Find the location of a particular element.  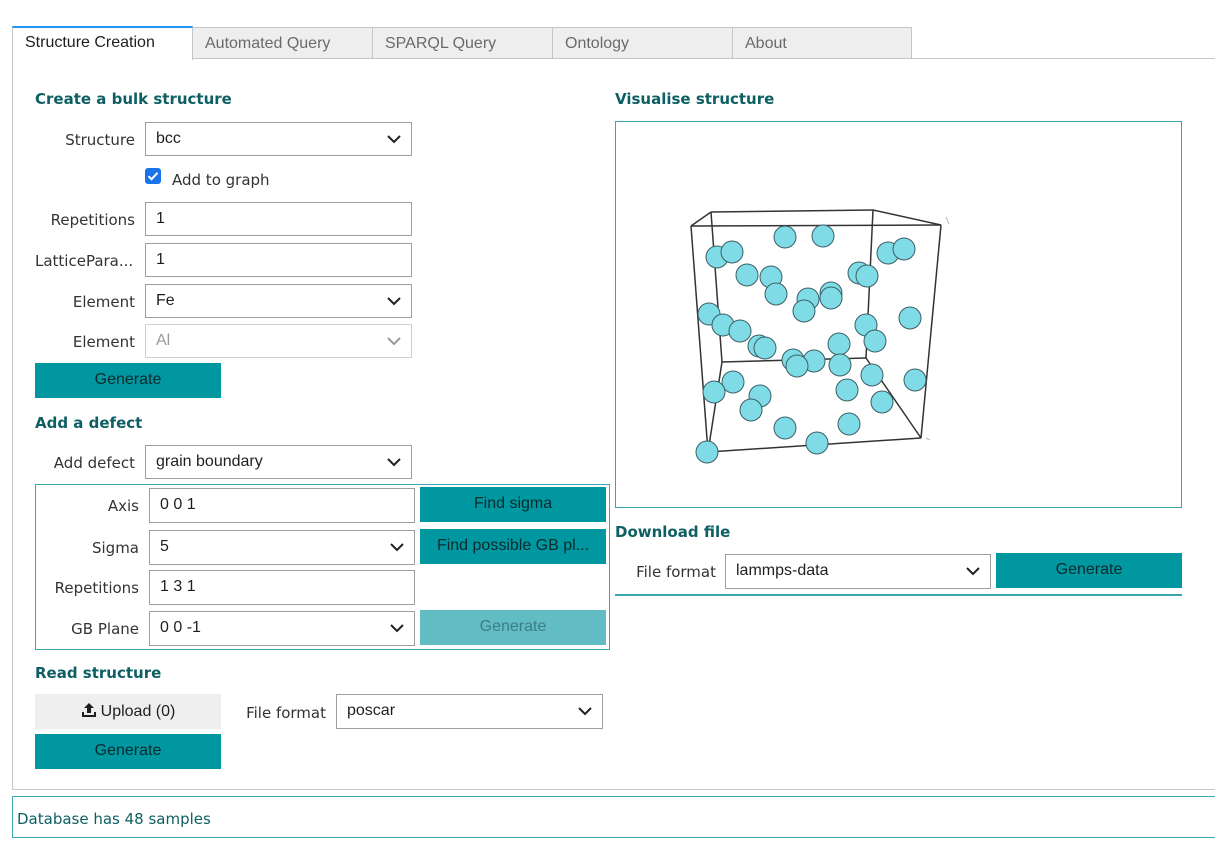

visualise-section-title: Visualise structure is located at coordinates (695, 99).